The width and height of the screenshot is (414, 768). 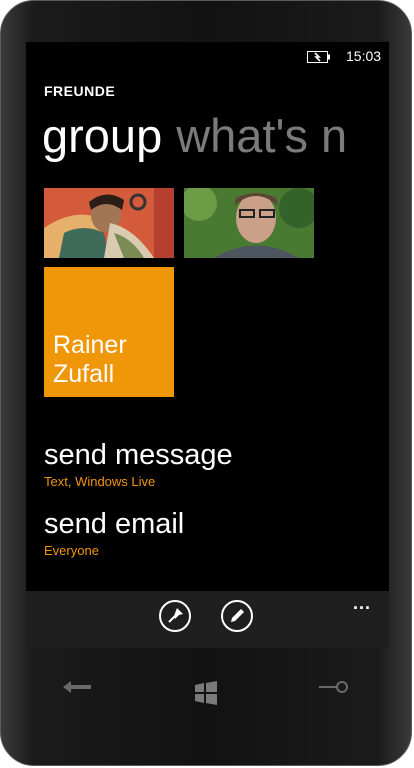 I want to click on windows-start-icon, so click(x=206, y=693).